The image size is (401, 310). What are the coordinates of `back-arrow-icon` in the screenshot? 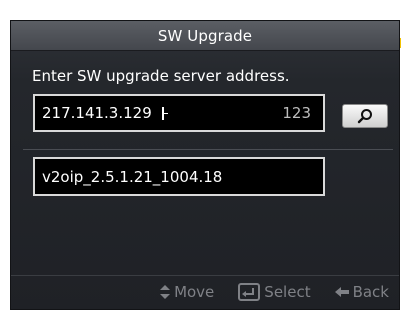 It's located at (341, 292).